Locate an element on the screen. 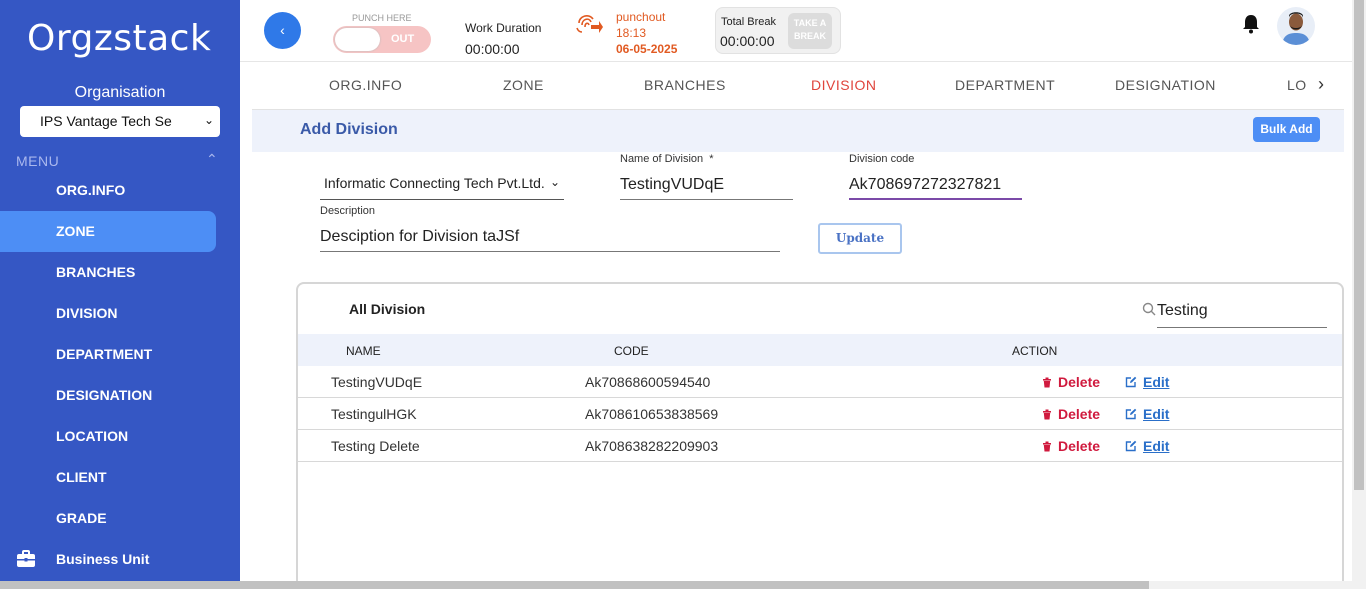 Image resolution: width=1366 pixels, height=589 pixels. row-code: Ak70868600594540 is located at coordinates (648, 382).